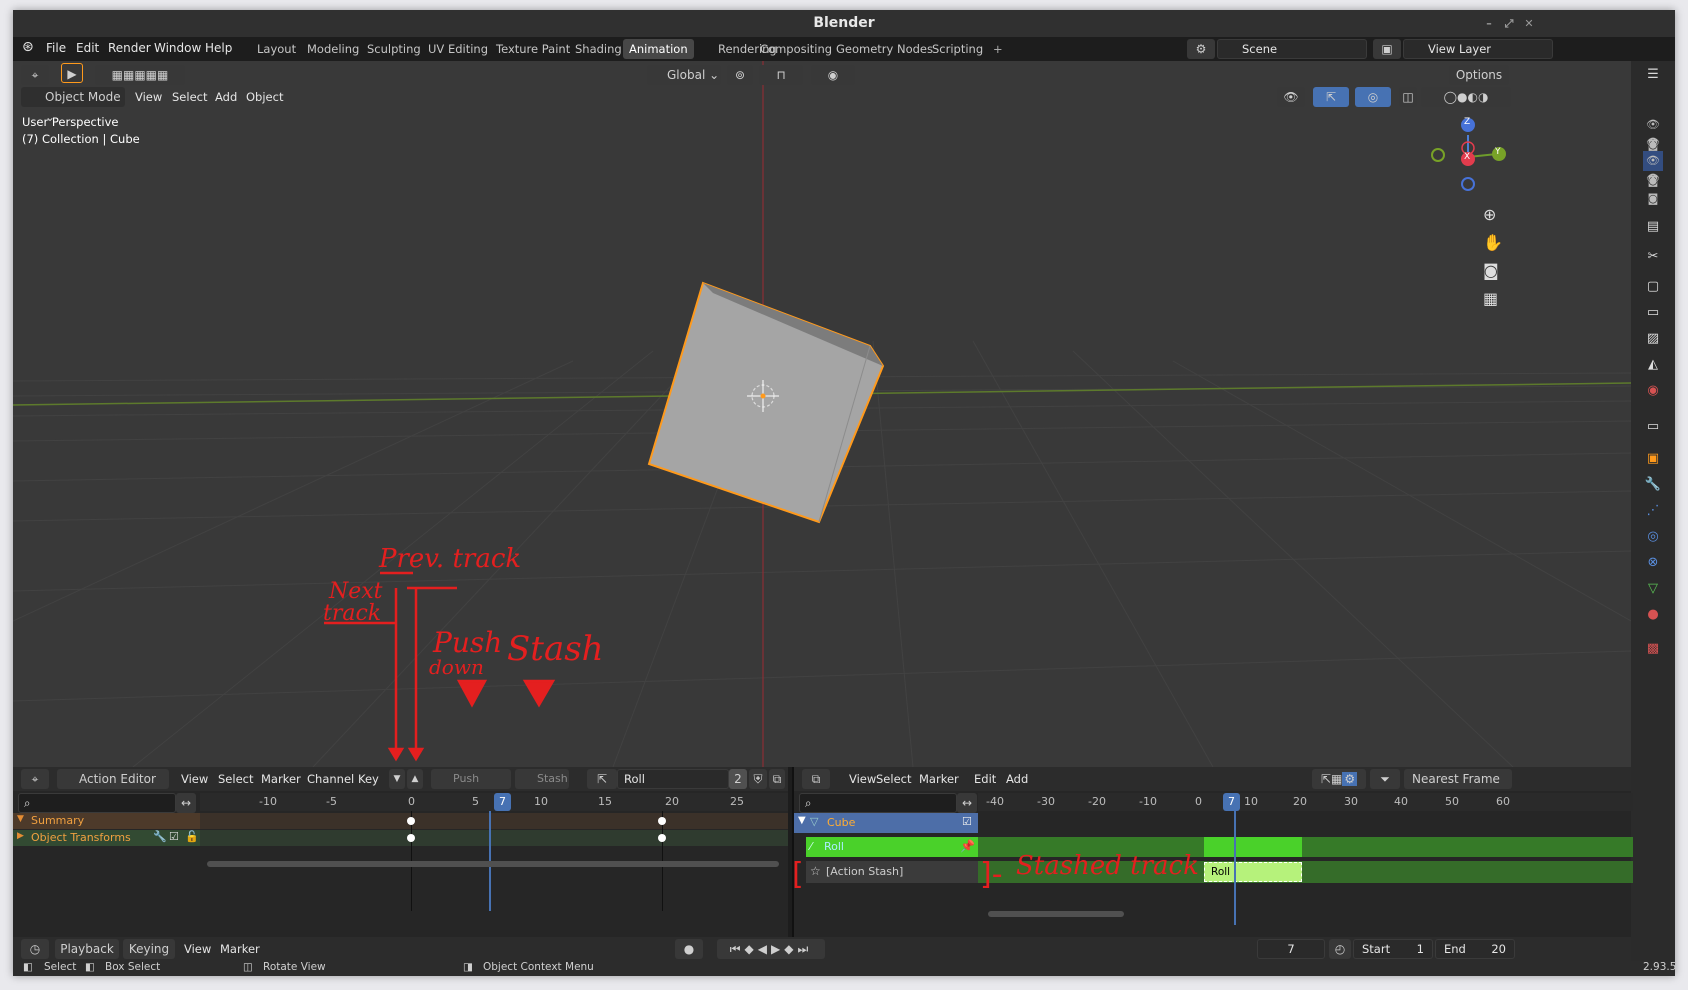 This screenshot has width=1688, height=990. I want to click on tab-texture-paint: Texture Paint, so click(533, 49).